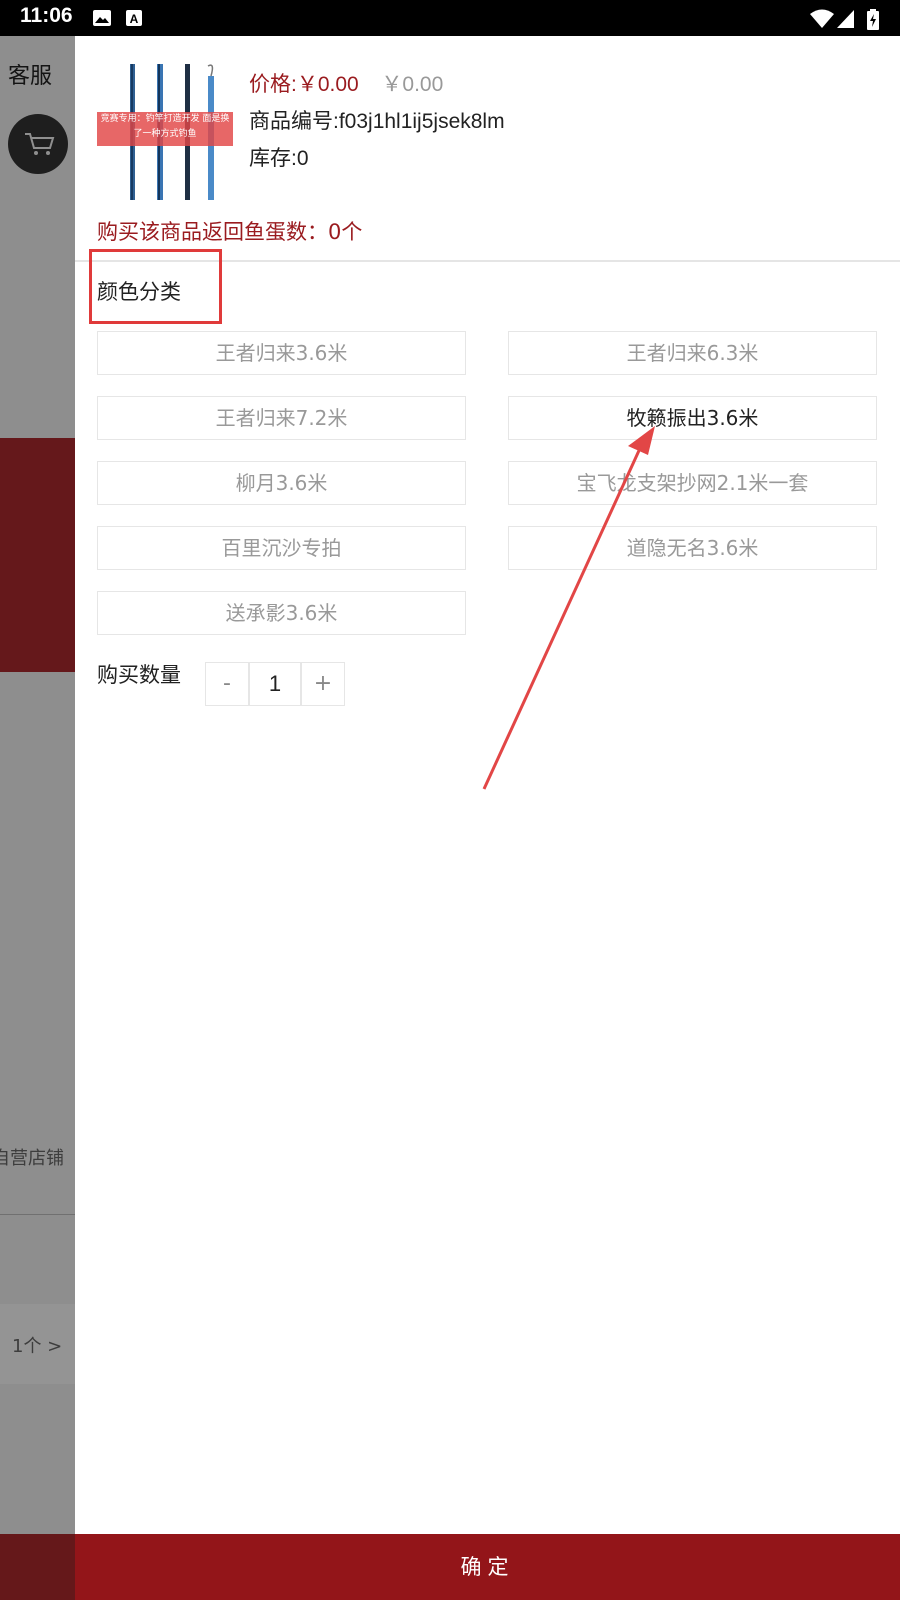 This screenshot has height=1600, width=900. Describe the element at coordinates (155, 286) in the screenshot. I see `highlight-box` at that location.